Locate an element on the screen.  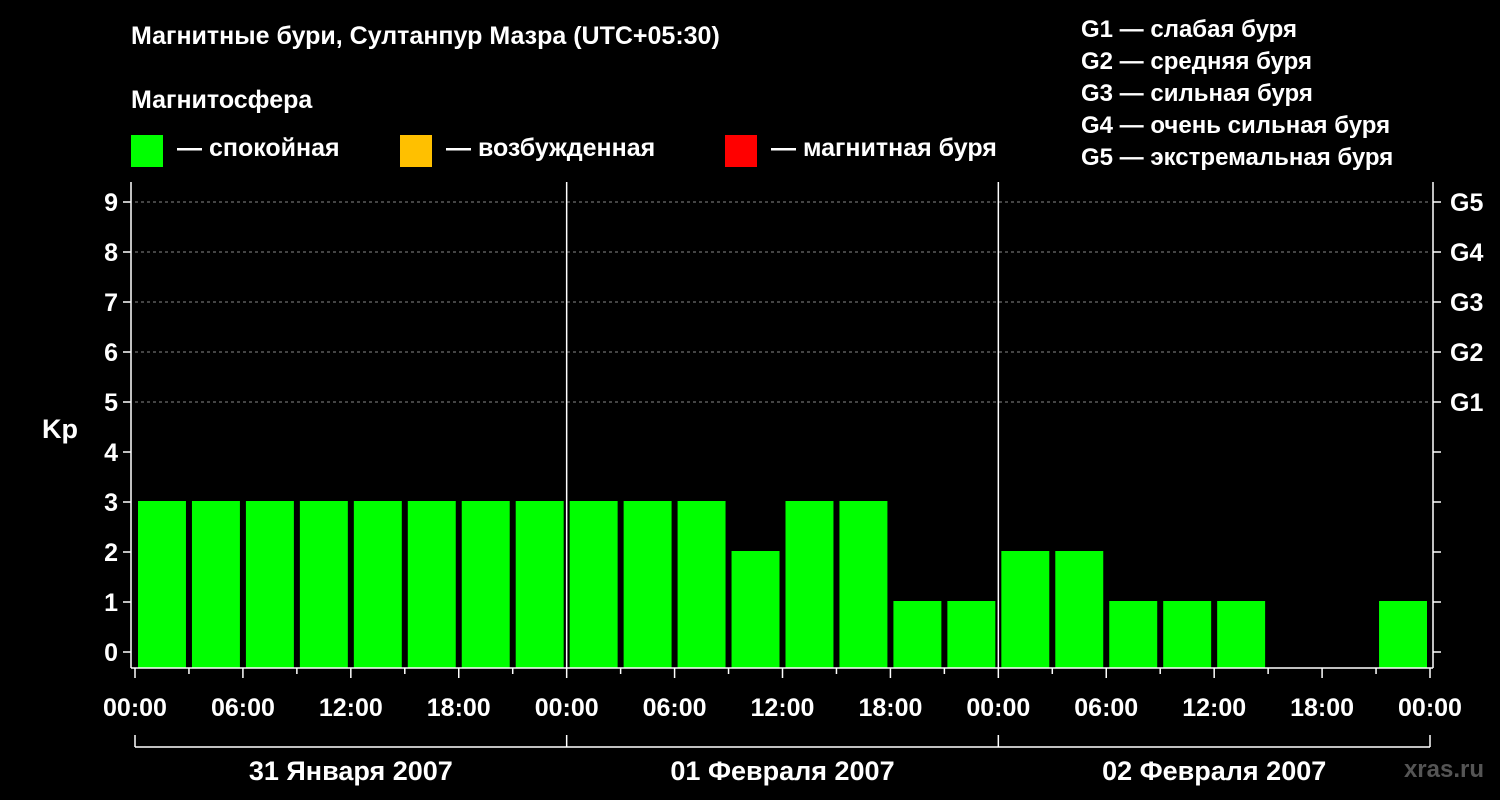
y-tick-label: 5 is located at coordinates (111, 403).